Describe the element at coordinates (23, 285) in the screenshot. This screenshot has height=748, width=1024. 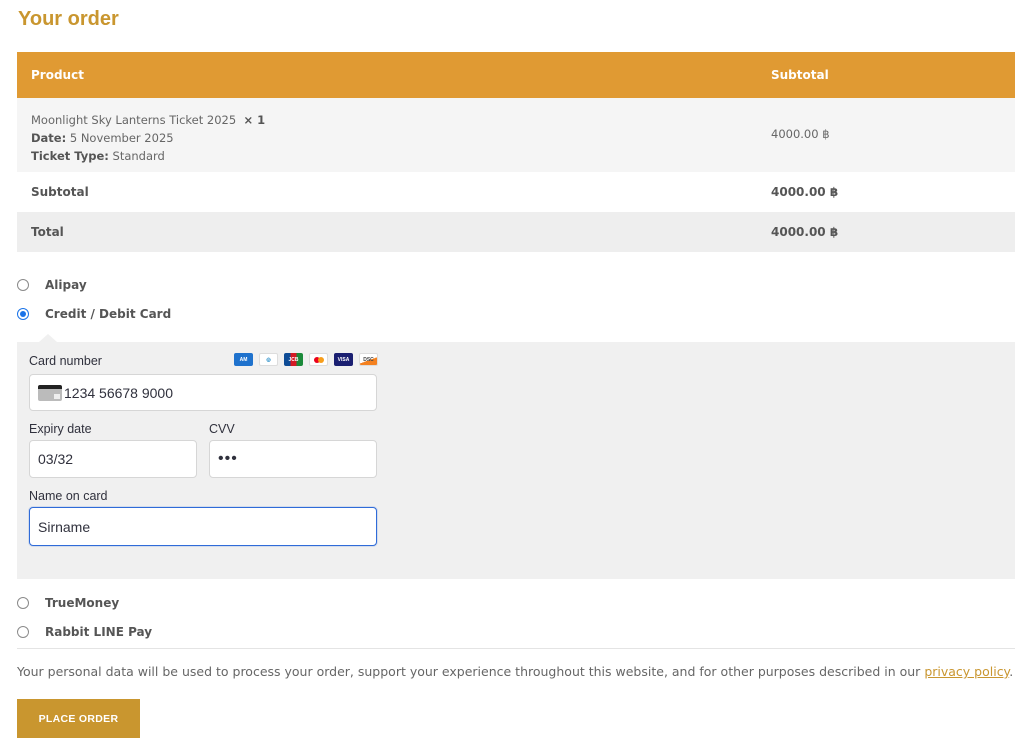
I see `alipay-radio` at that location.